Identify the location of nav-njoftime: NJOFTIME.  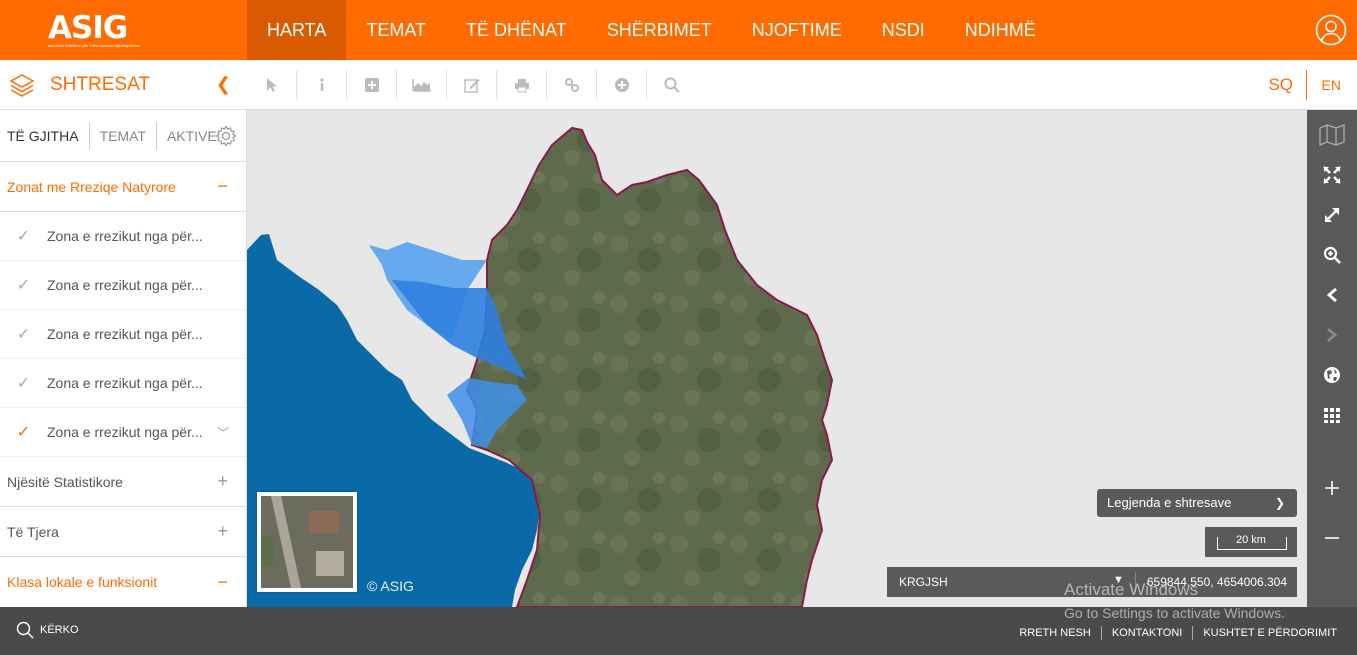
(797, 30).